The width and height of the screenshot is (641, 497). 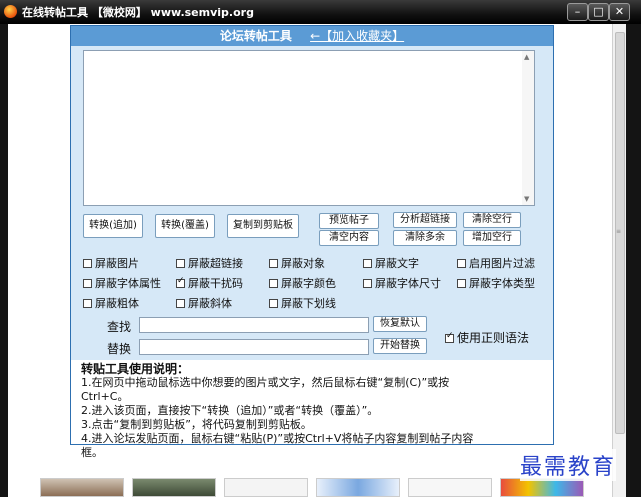 I want to click on instruction-line: Ctrl+C。, so click(x=105, y=396).